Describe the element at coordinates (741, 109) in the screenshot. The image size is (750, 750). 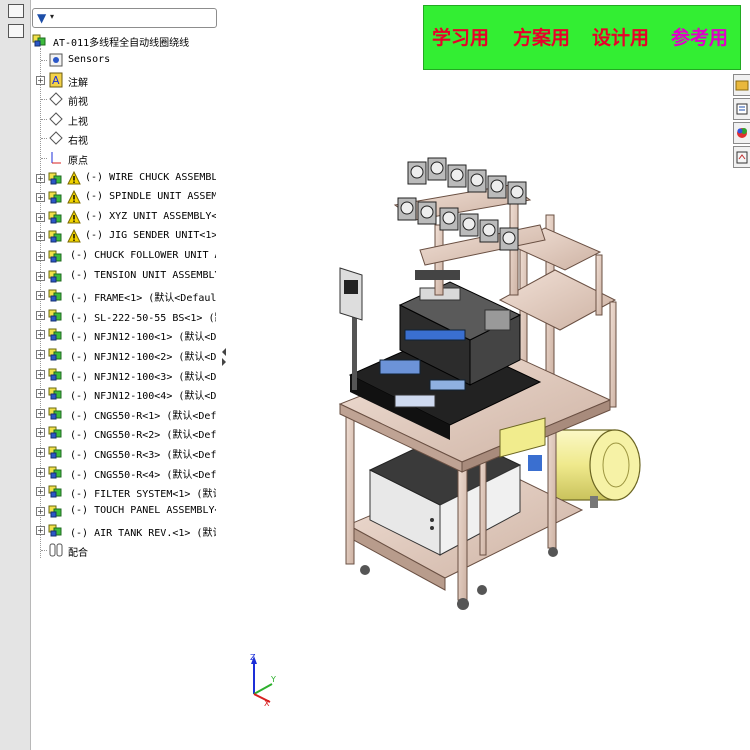
I see `properties-icon` at that location.